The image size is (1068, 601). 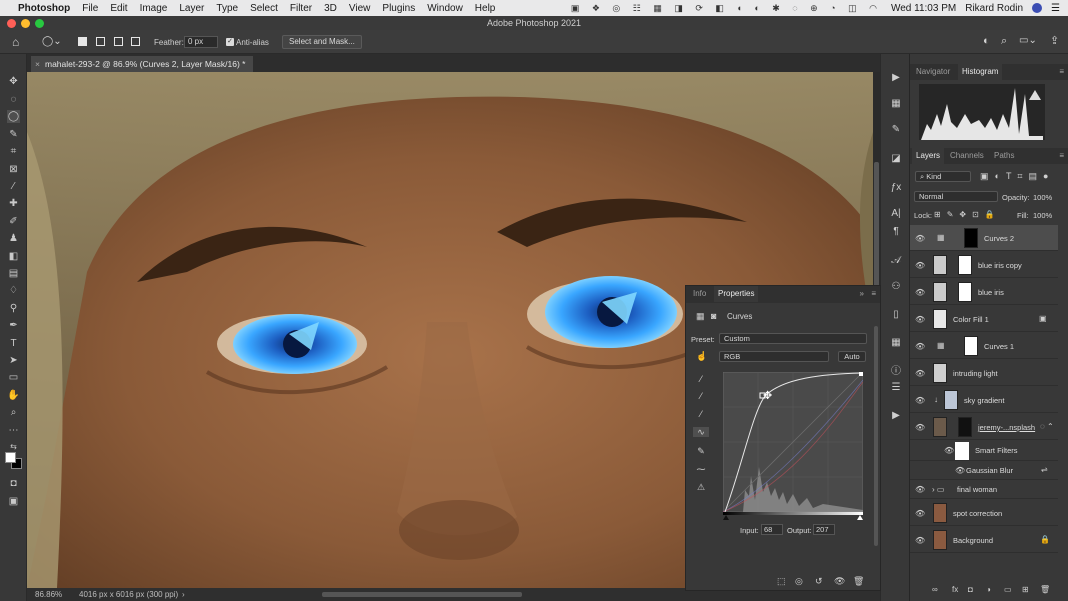 What do you see at coordinates (701, 432) in the screenshot?
I see `curve-points-icon: ∿` at bounding box center [701, 432].